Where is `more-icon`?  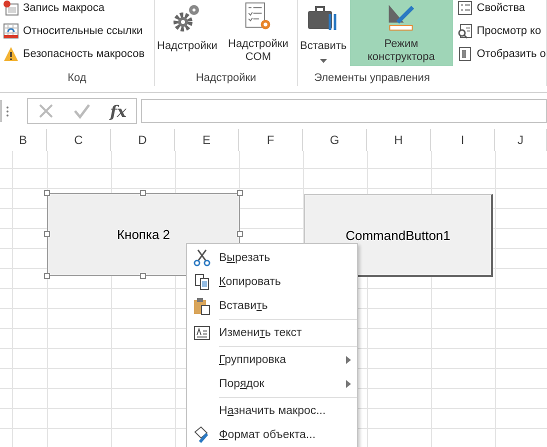 more-icon is located at coordinates (7, 111).